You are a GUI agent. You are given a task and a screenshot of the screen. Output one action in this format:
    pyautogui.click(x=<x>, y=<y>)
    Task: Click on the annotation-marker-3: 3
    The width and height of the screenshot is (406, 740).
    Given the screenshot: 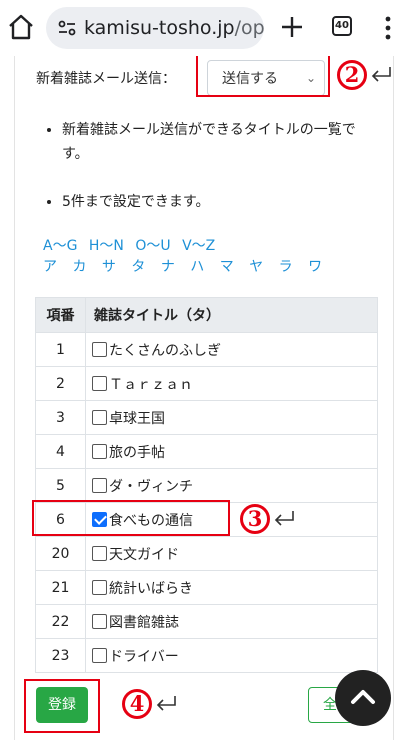 What is the action you would take?
    pyautogui.click(x=268, y=519)
    